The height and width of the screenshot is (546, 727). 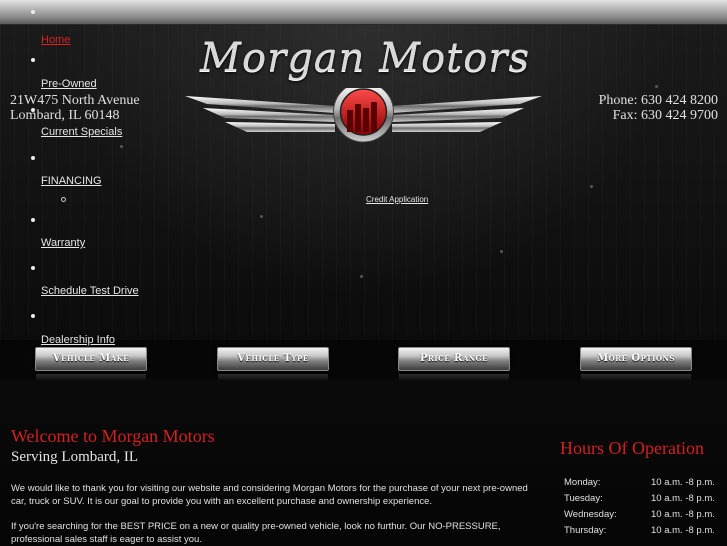 I want to click on hours-day: Wednesday:, so click(x=590, y=514).